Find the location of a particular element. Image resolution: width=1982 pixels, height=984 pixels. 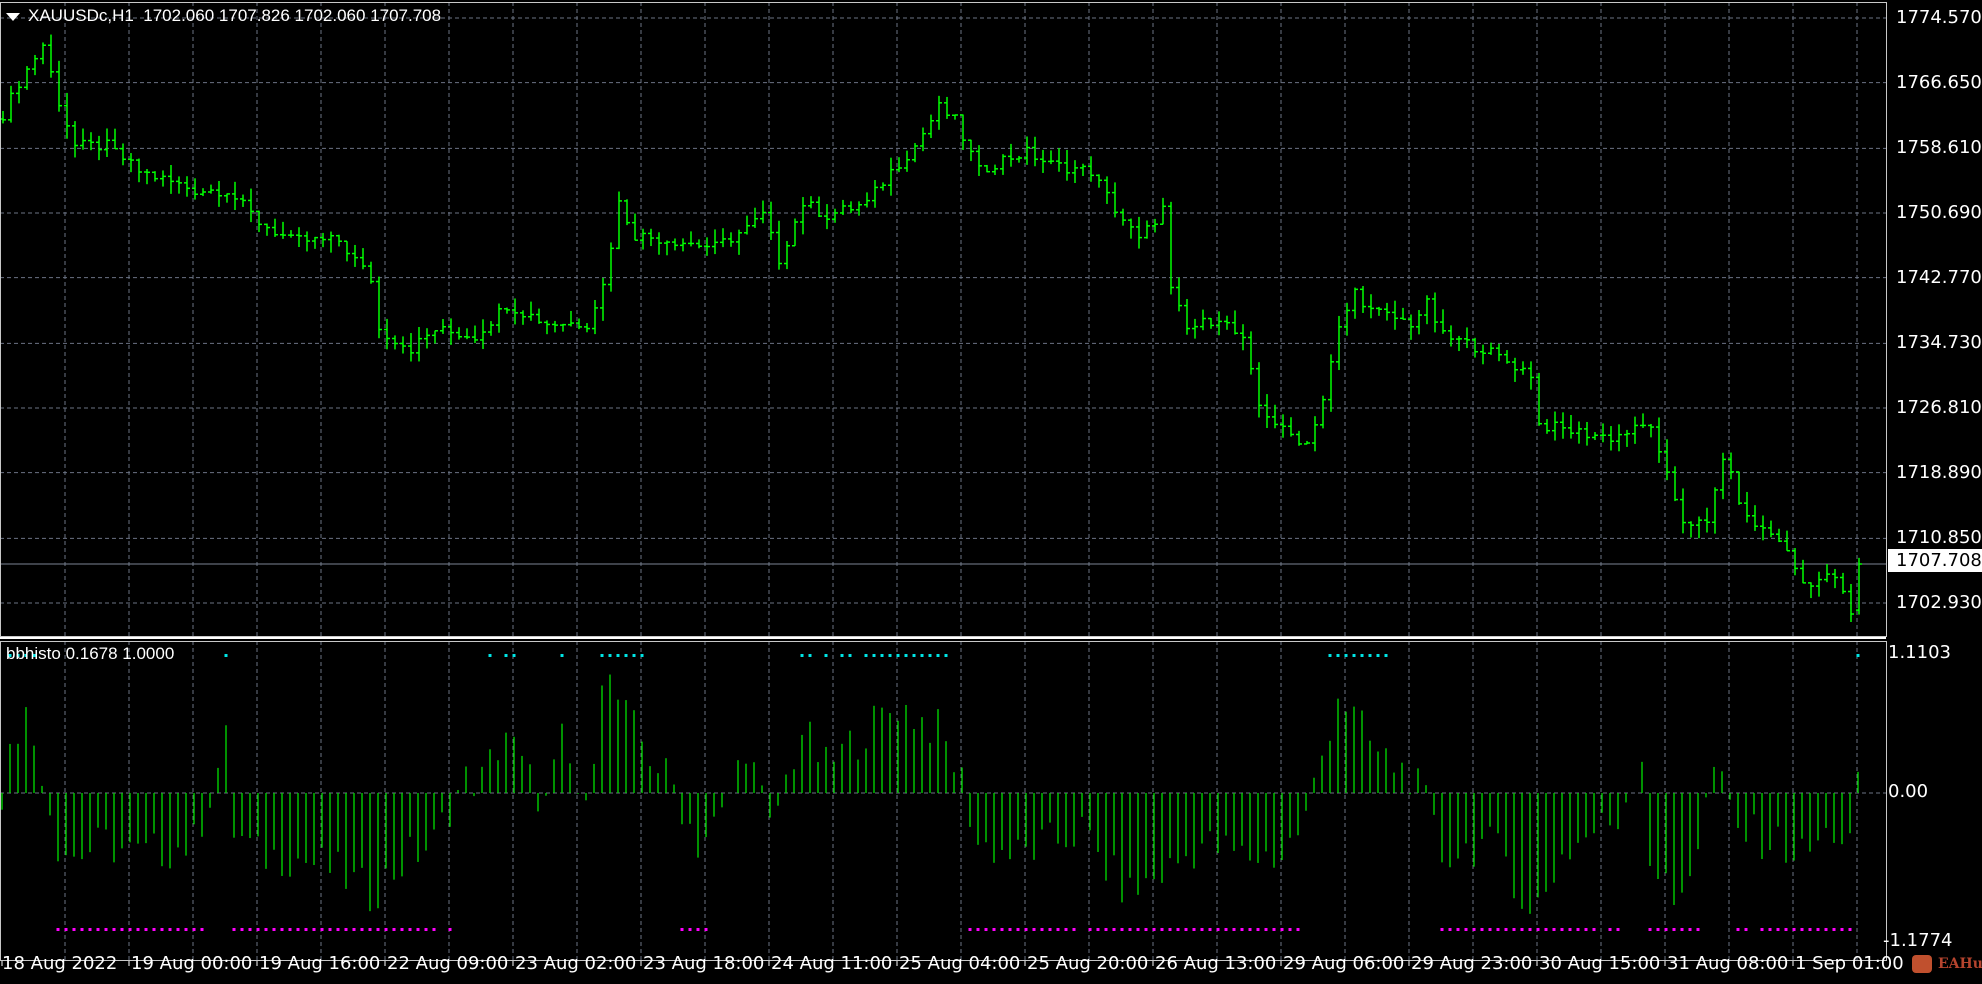

indicator-axis-zero: 0.00 is located at coordinates (1908, 791).